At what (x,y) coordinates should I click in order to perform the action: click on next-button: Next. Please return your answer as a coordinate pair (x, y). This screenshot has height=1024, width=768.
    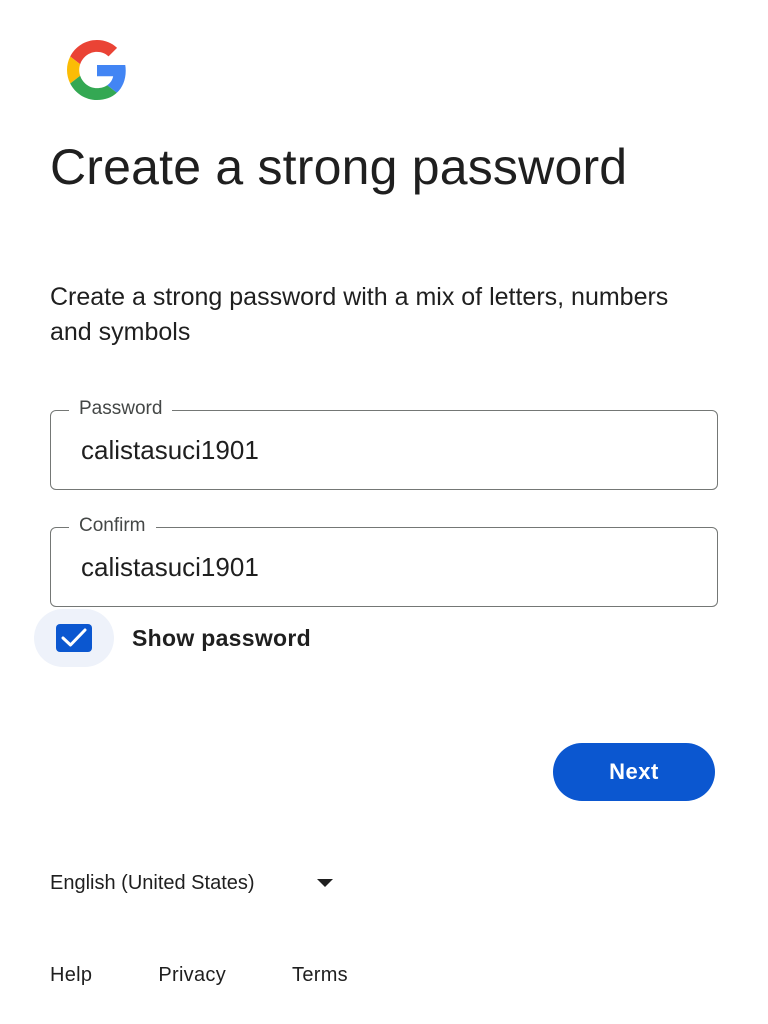
    Looking at the image, I should click on (634, 772).